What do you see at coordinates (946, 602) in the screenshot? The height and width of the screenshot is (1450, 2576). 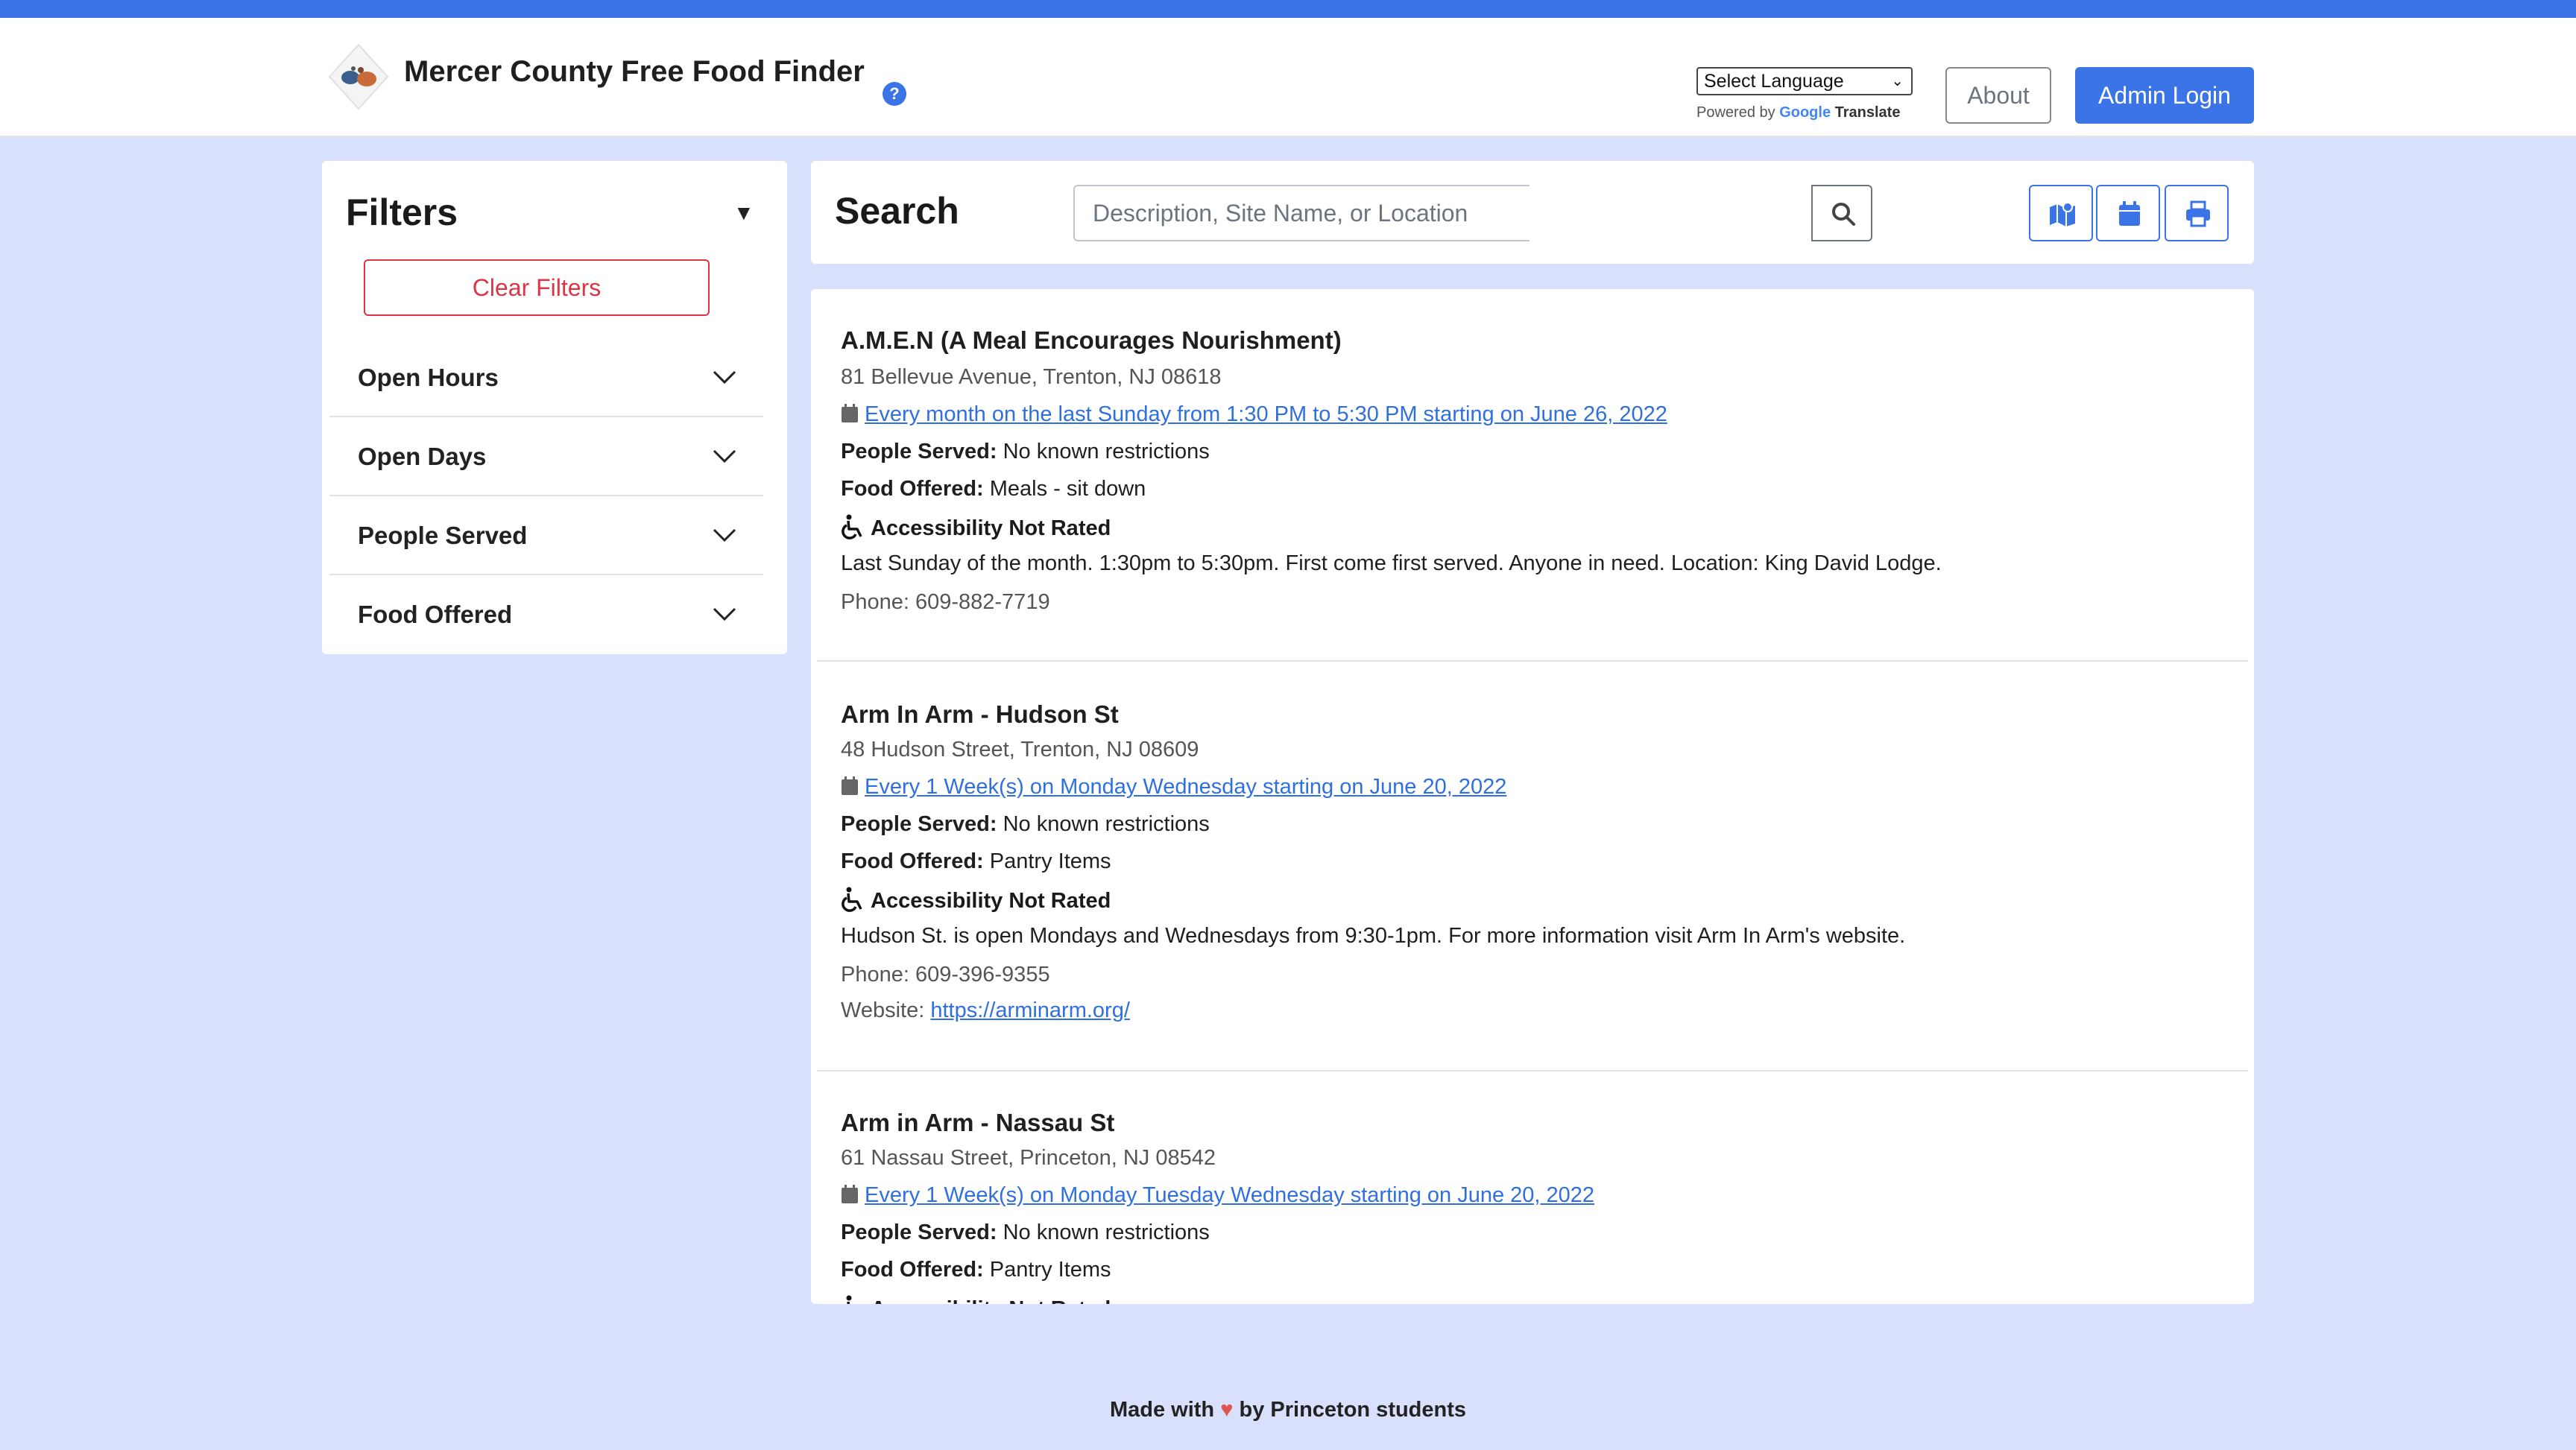 I see `site-phone: Phone: 609-882-7719` at bounding box center [946, 602].